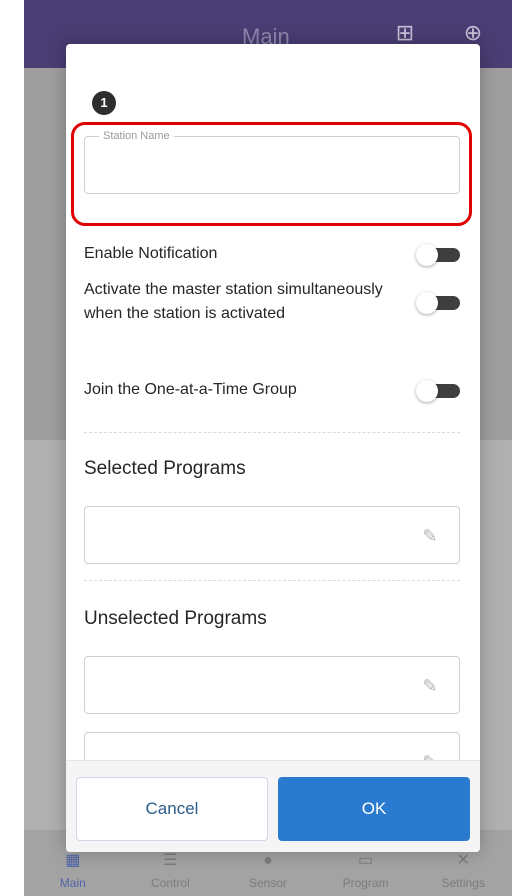 The image size is (512, 896). I want to click on unselected-program-field: ✎, so click(272, 685).